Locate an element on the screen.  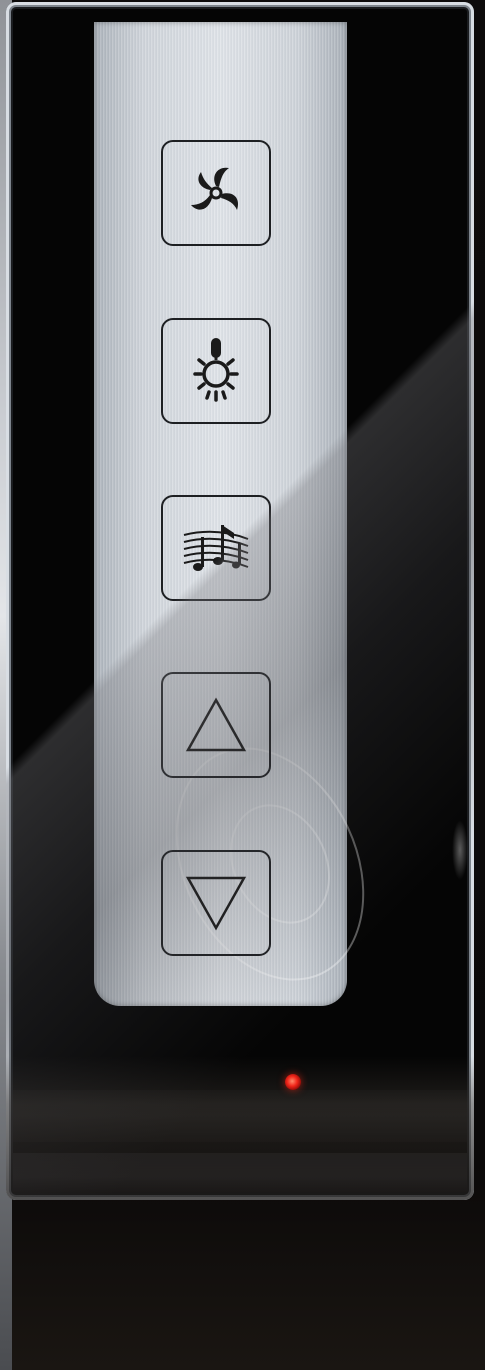
status-led is located at coordinates (293, 1082).